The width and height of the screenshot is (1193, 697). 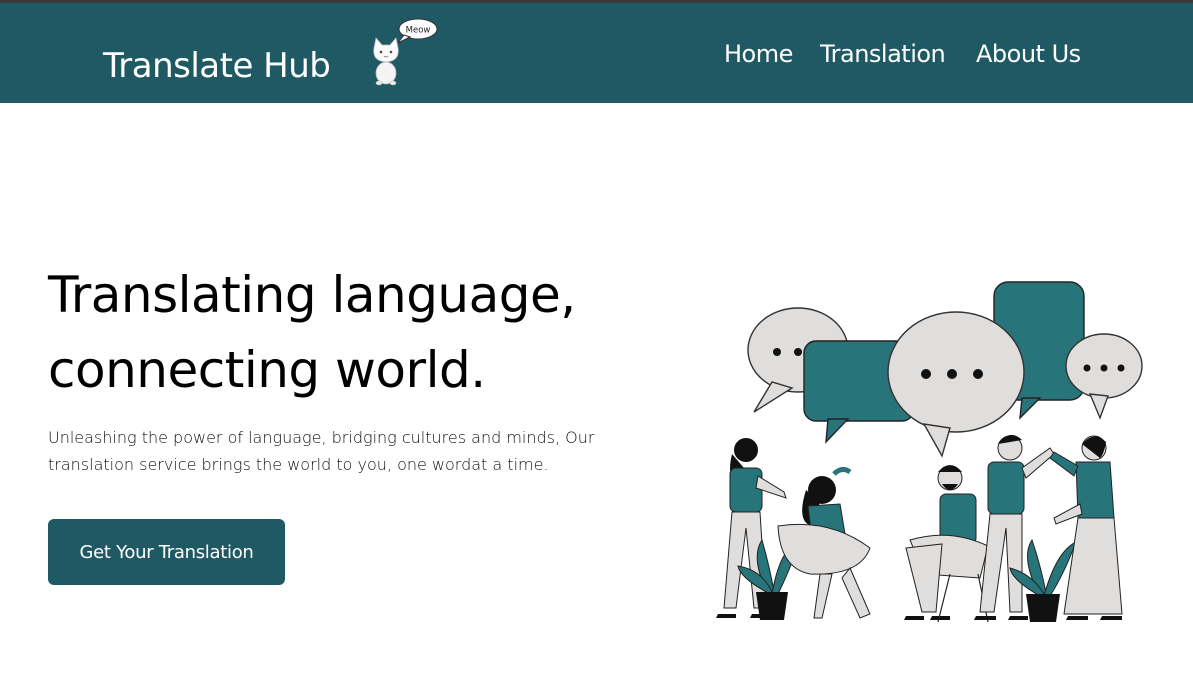 I want to click on nav-link-about-us: About Us, so click(x=1028, y=54).